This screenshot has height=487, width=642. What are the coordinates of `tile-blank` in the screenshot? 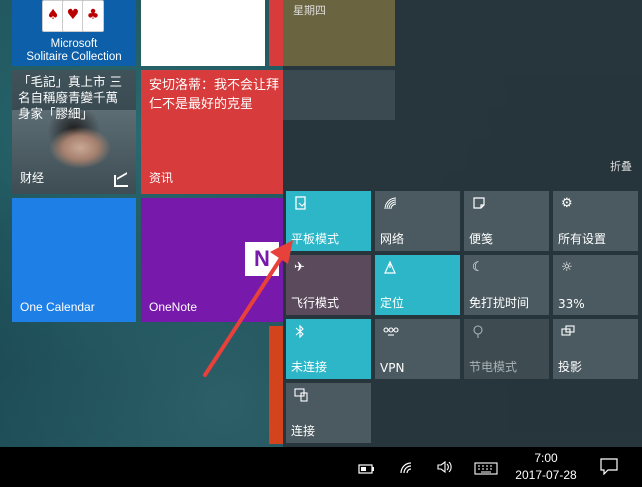 It's located at (203, 33).